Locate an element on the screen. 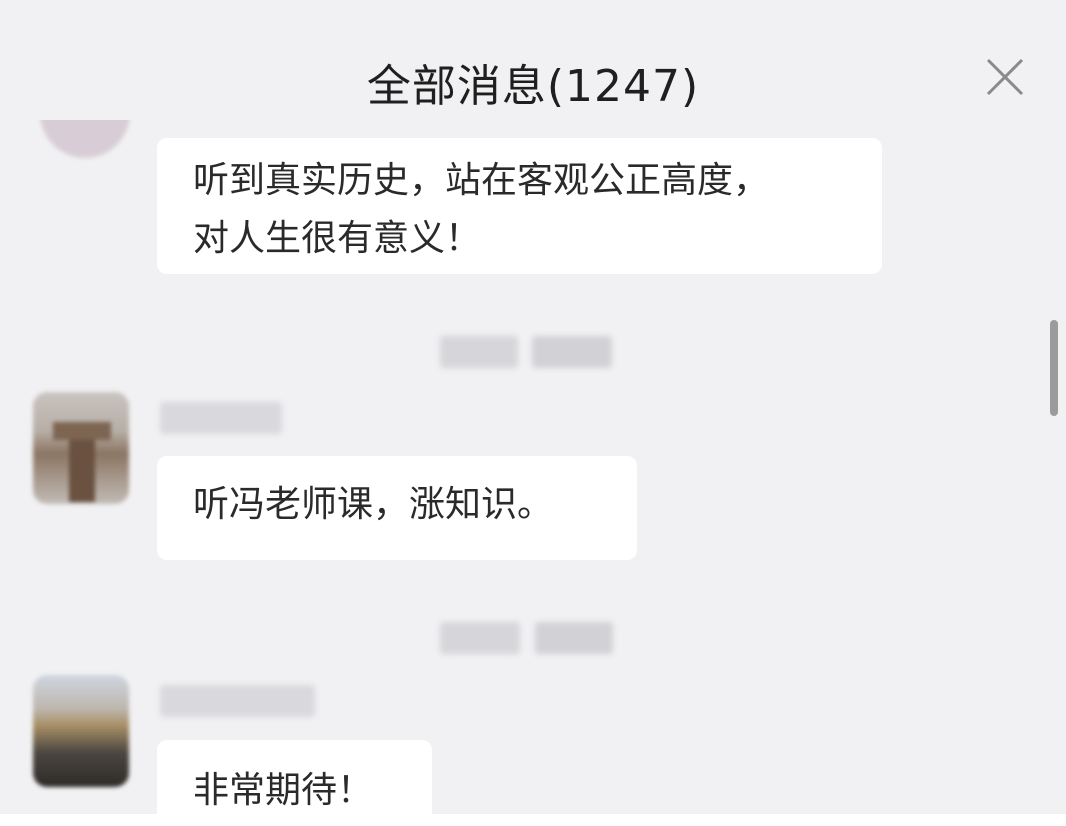  close-button is located at coordinates (1005, 77).